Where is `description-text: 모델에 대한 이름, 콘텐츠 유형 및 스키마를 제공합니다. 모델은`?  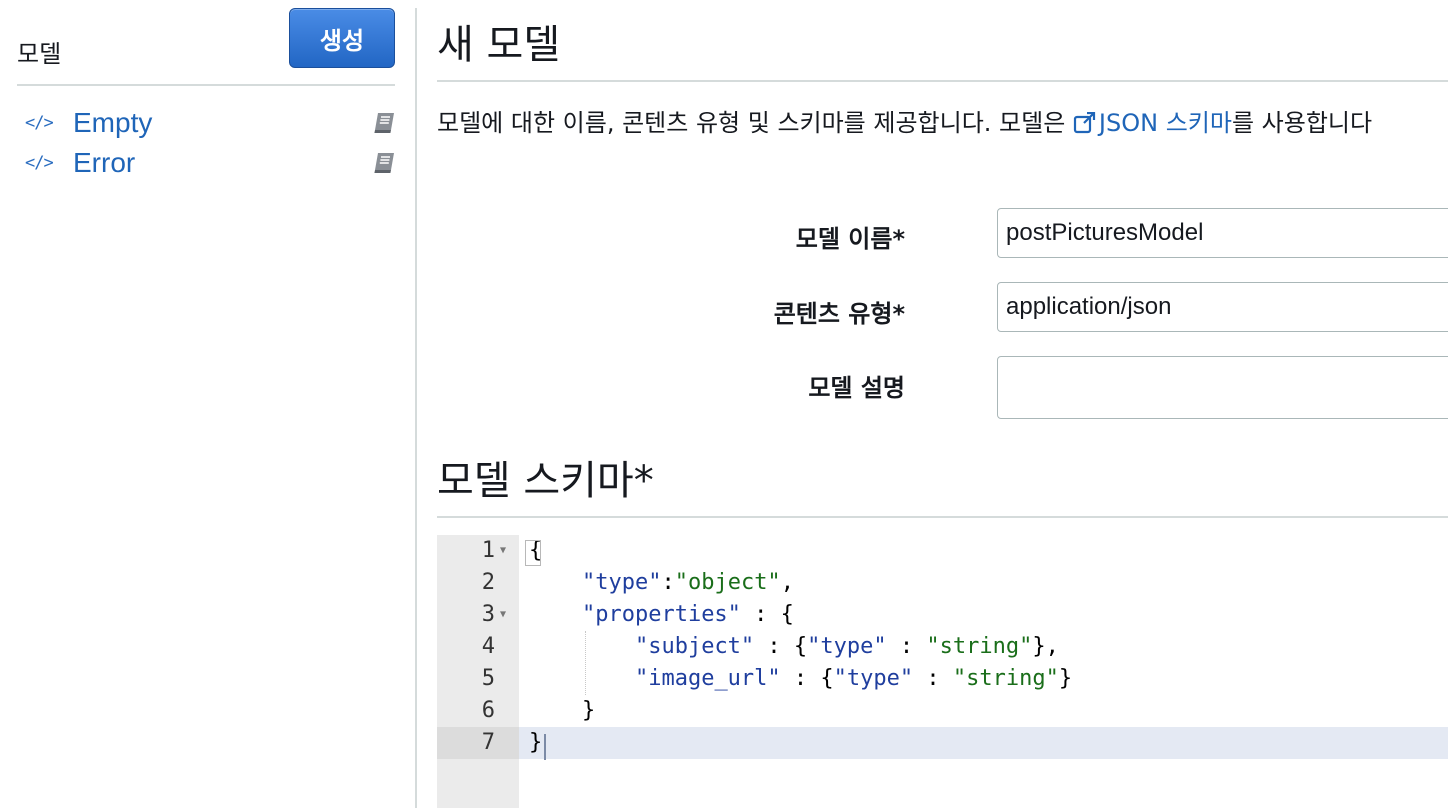
description-text: 모델에 대한 이름, 콘텐츠 유형 및 스키마를 제공합니다. 모델은 is located at coordinates (755, 123).